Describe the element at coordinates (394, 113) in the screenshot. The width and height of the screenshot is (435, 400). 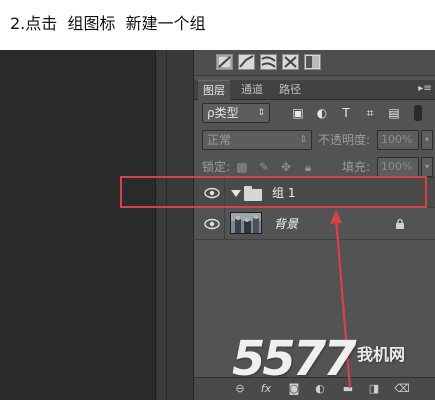
I see `smart-object-filter-icon: ▤` at that location.